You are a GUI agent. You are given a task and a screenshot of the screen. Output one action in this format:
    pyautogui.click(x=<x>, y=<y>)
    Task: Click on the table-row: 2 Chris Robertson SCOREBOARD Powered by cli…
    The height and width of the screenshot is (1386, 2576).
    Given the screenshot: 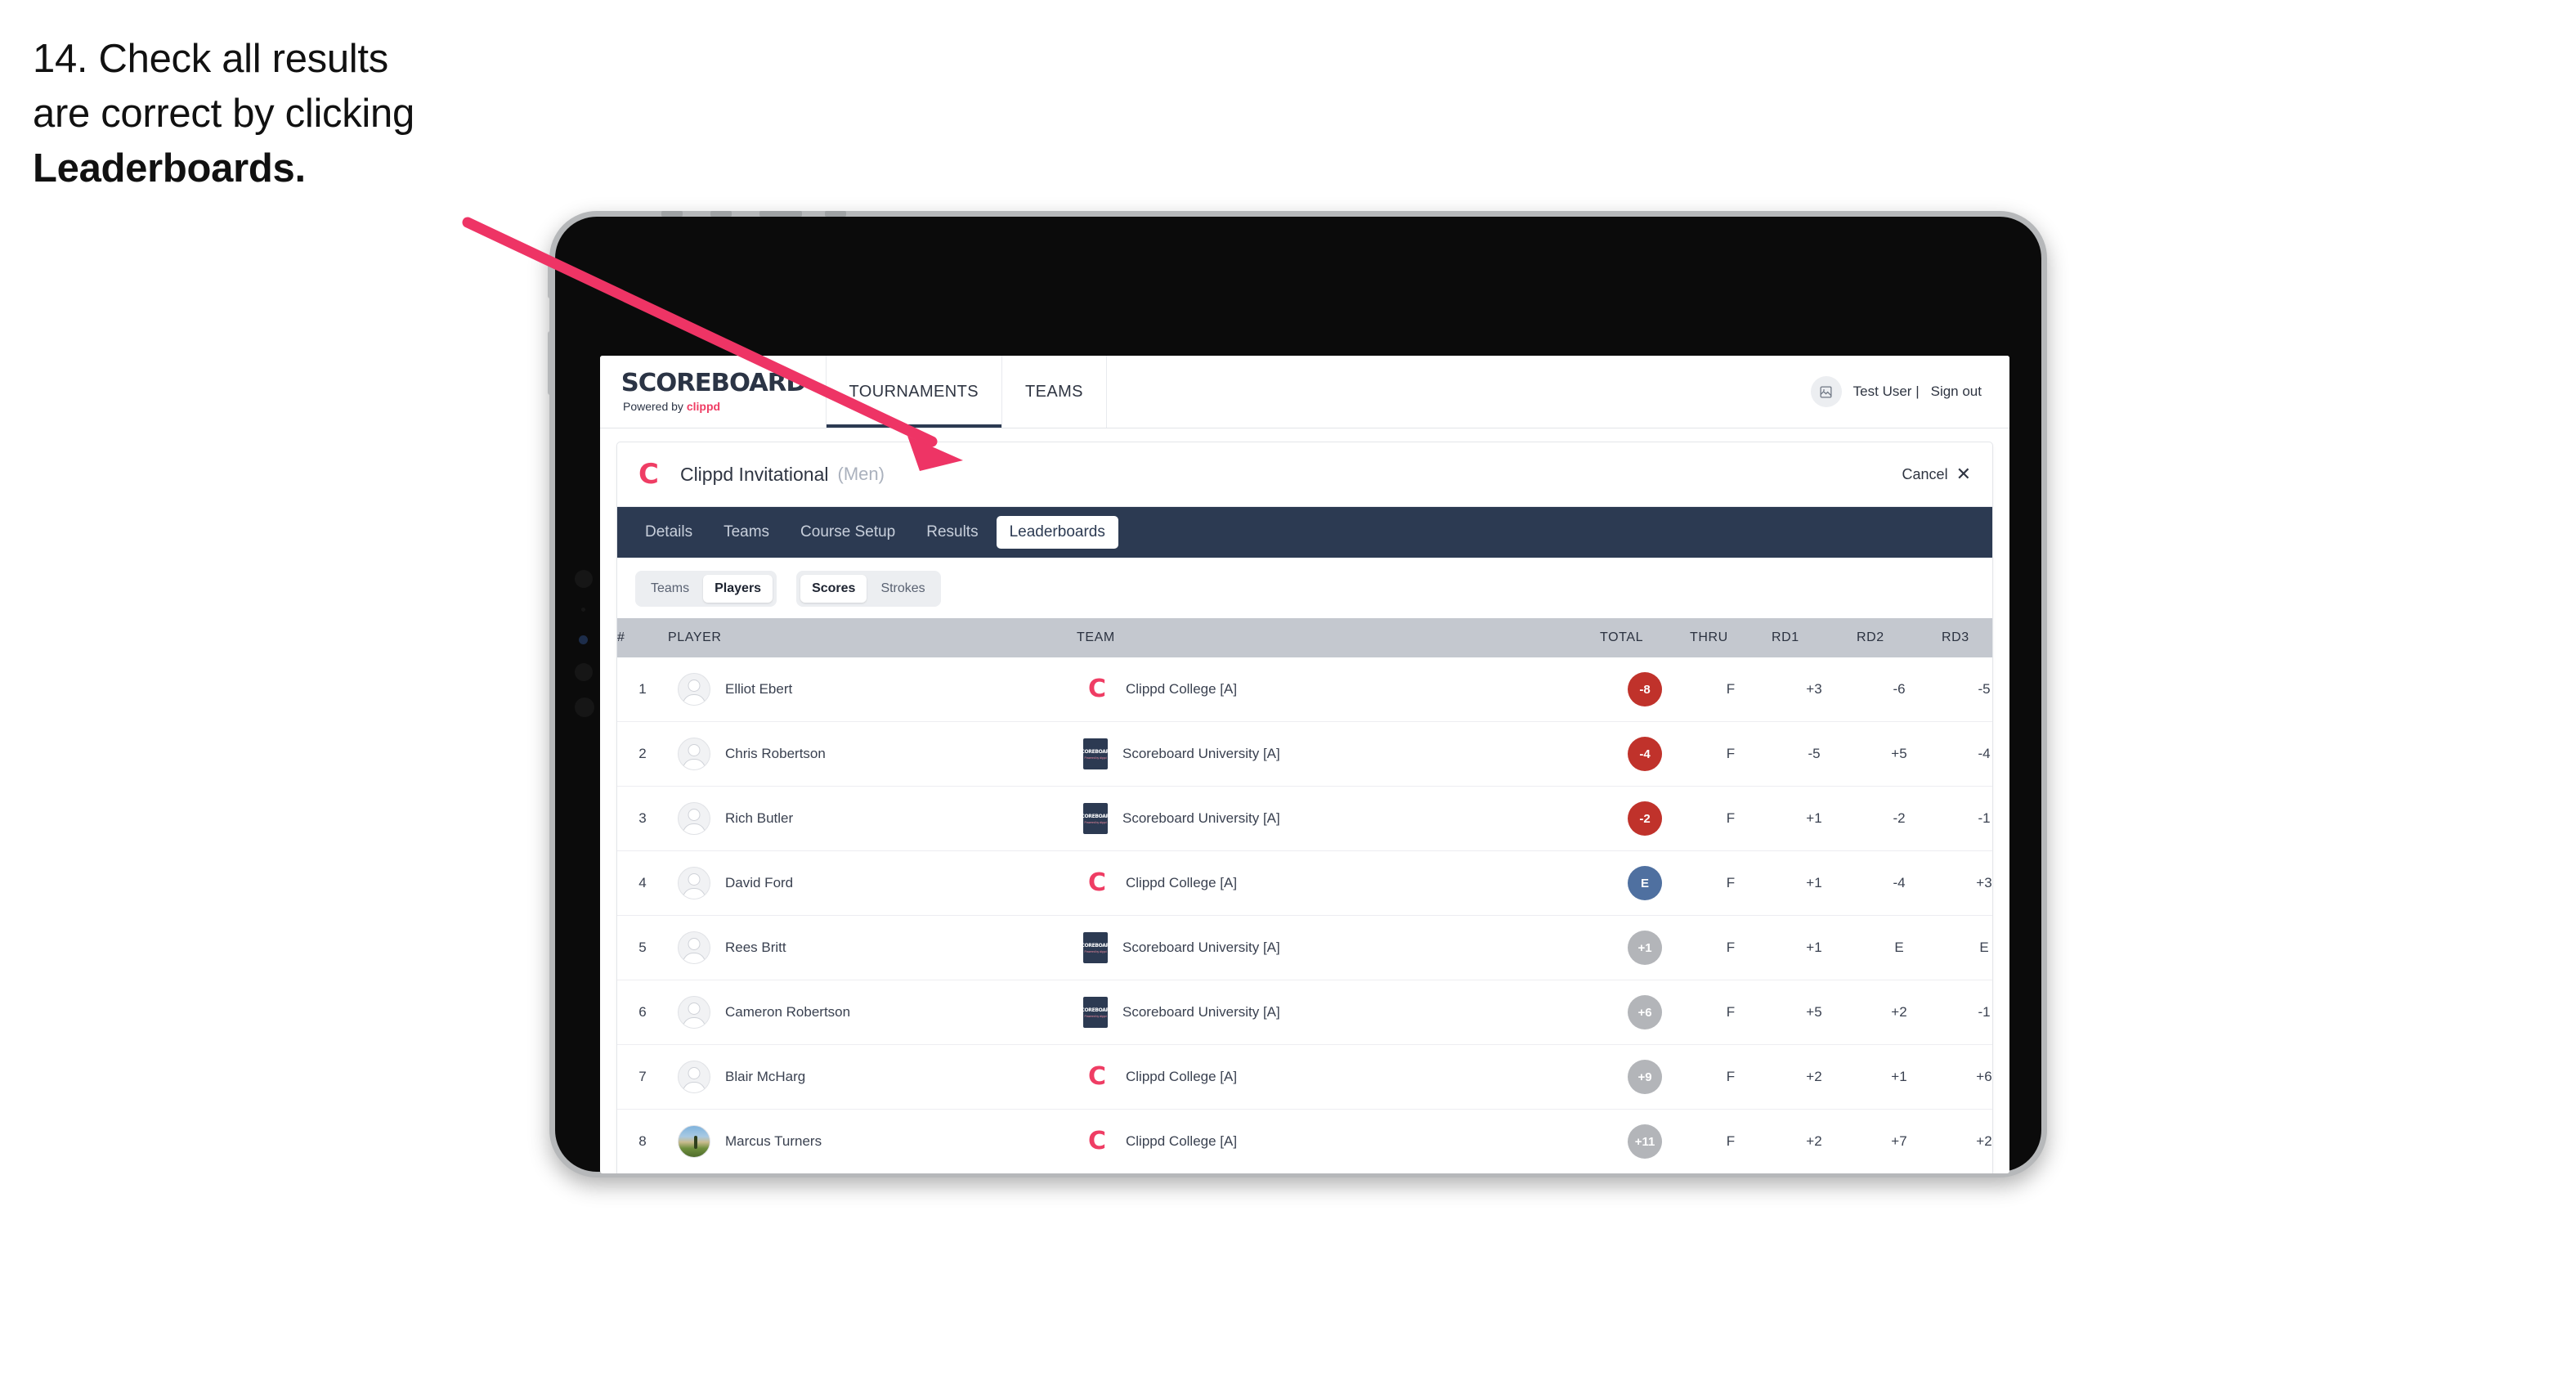 What is the action you would take?
    pyautogui.click(x=1304, y=754)
    